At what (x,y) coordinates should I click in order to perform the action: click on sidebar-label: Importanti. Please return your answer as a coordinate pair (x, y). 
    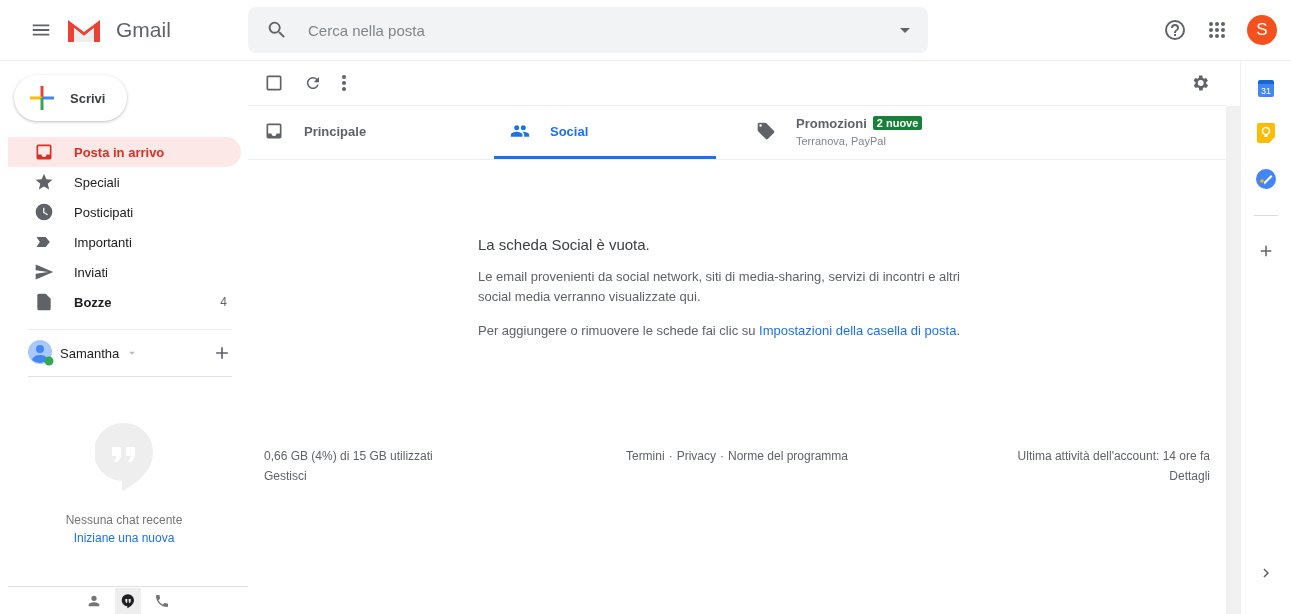
    Looking at the image, I should click on (103, 242).